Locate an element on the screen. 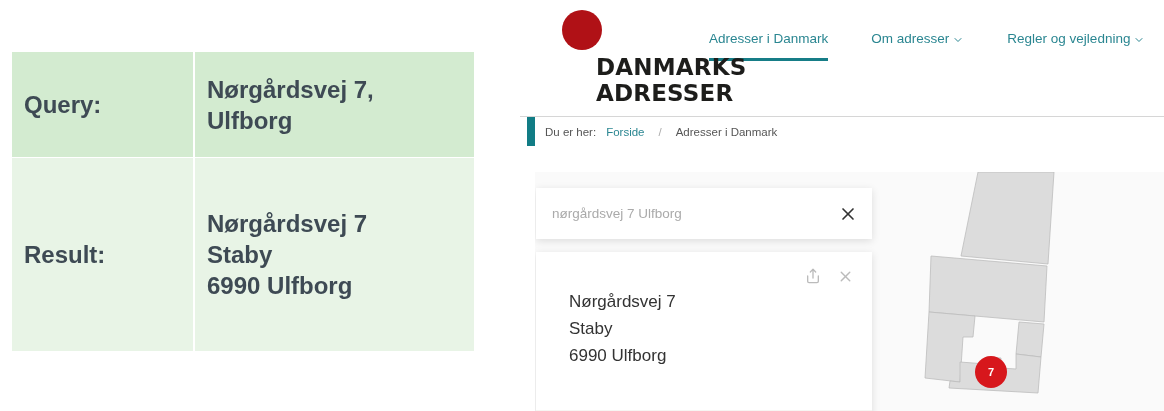  table-cell: Nørgårdsvej 7 Staby 6990 Ulfborg is located at coordinates (334, 254).